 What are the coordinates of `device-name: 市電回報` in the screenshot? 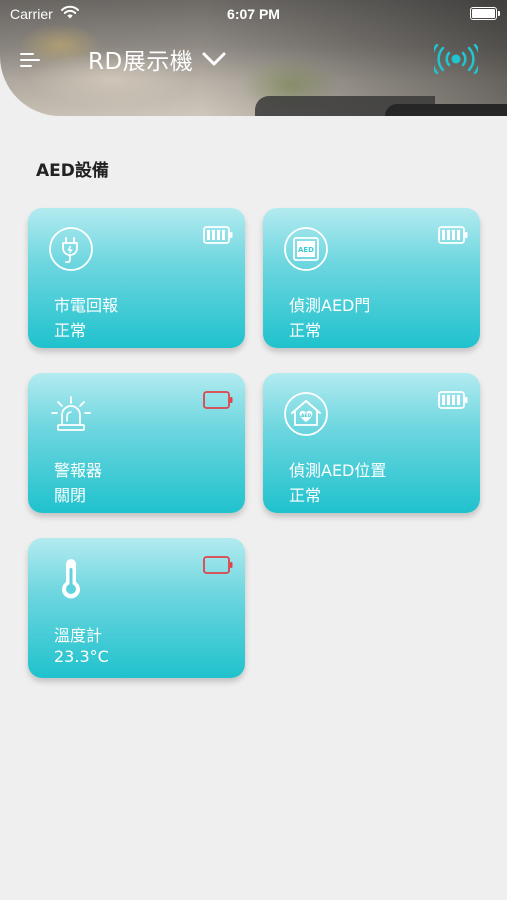 It's located at (86, 305).